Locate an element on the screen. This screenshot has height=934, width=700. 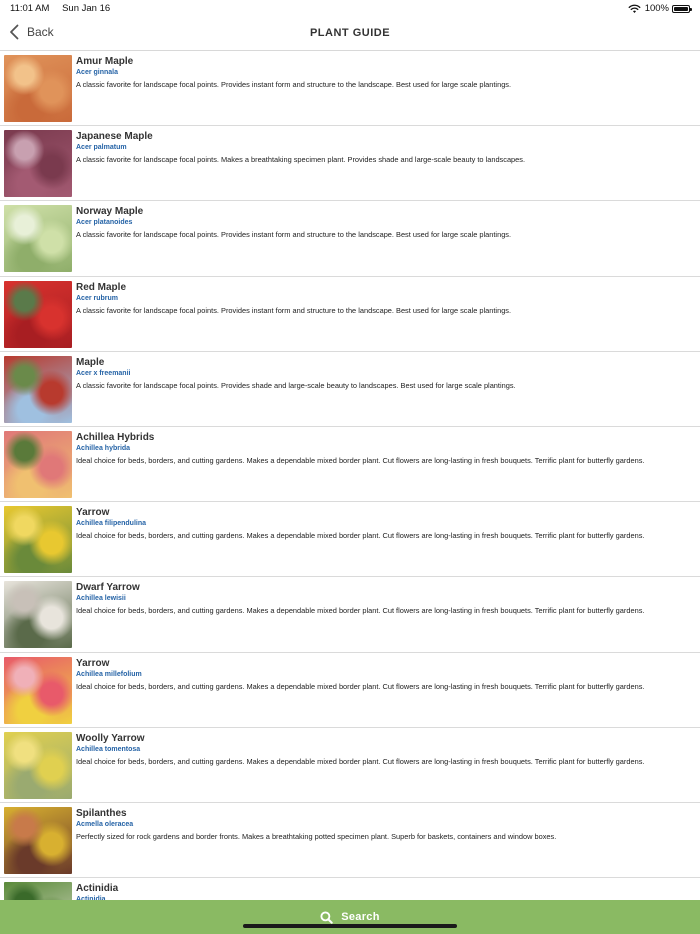
plant-name: Japanese Maple is located at coordinates (114, 137).